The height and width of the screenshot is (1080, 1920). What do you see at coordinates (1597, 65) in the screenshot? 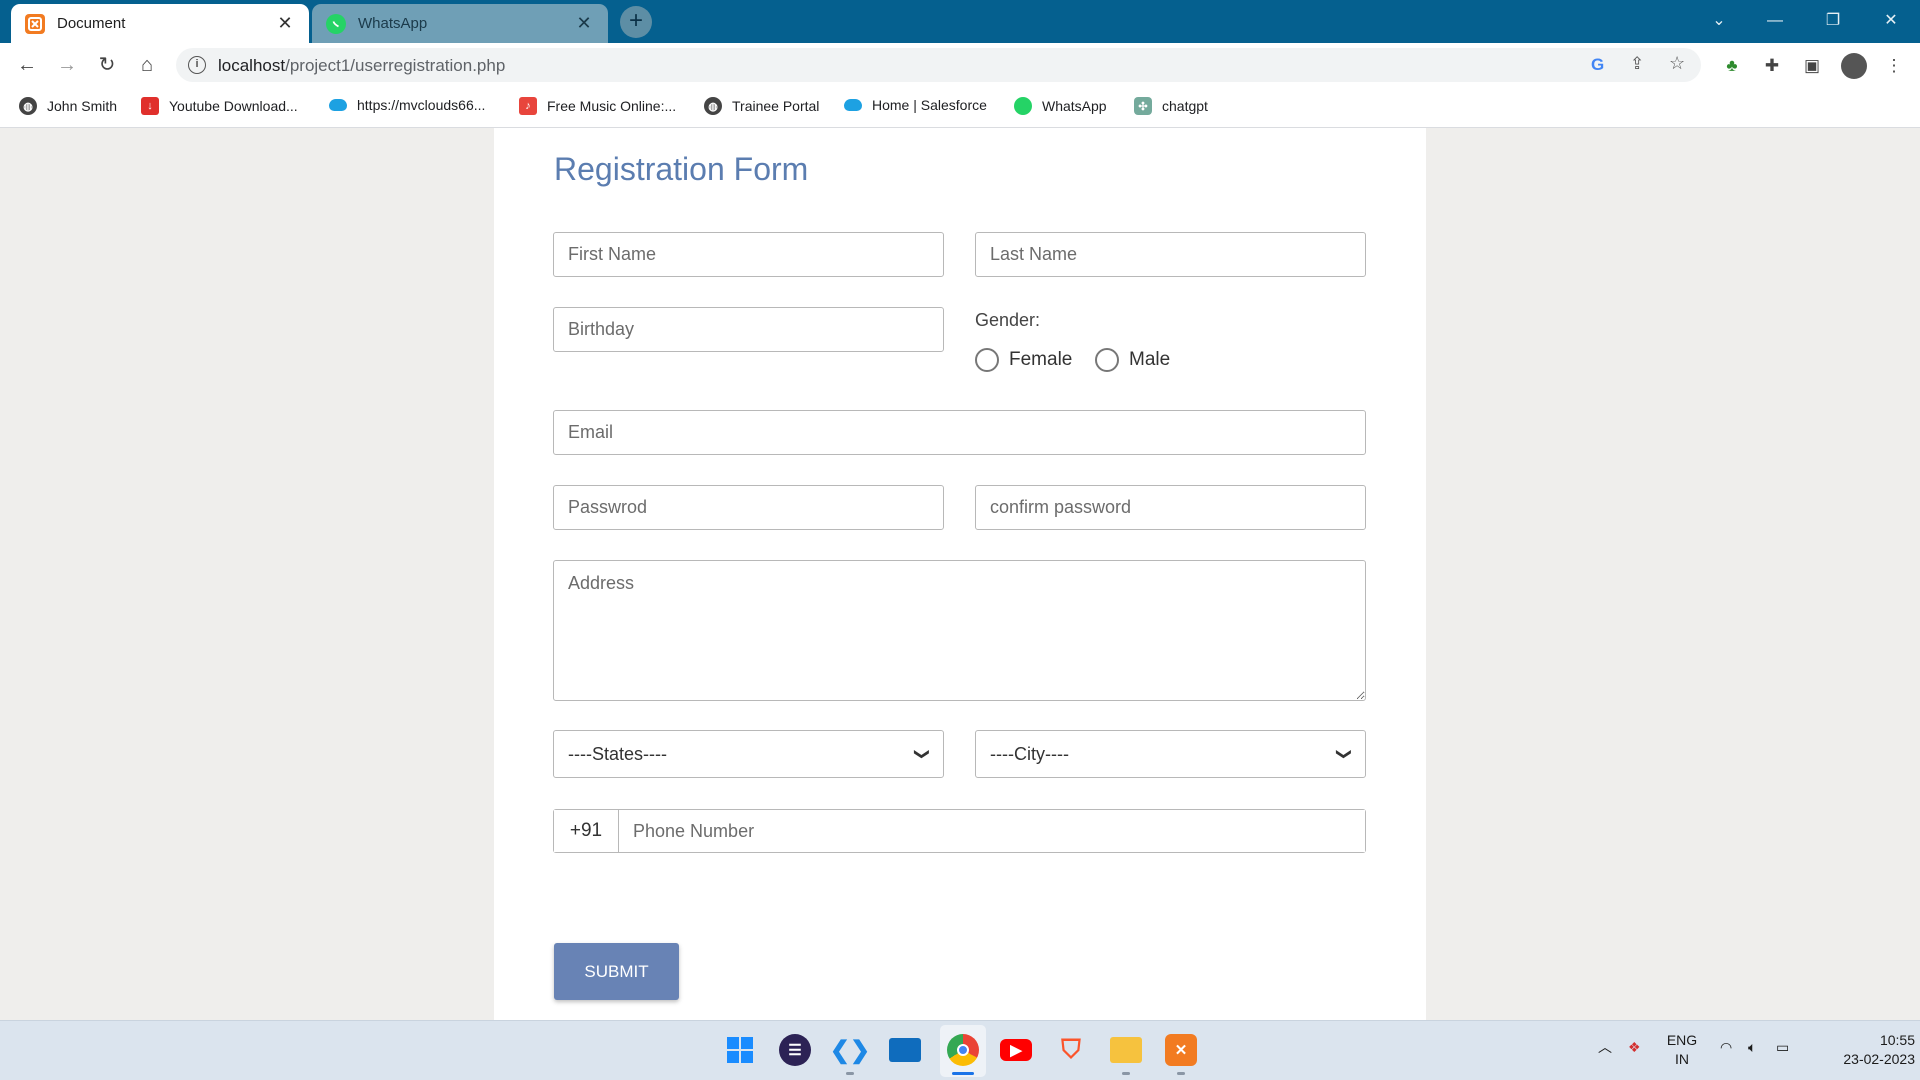
I see `google-icon: G` at bounding box center [1597, 65].